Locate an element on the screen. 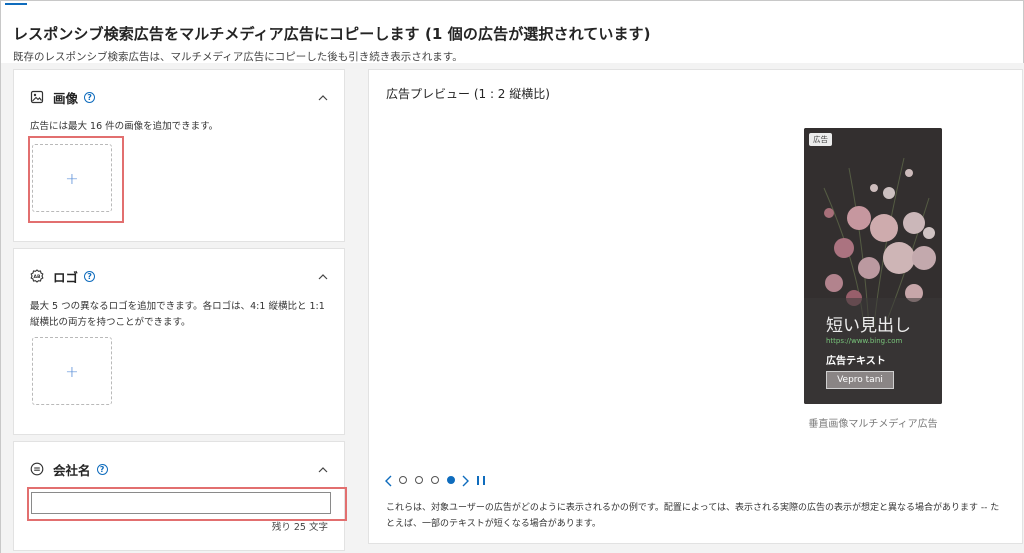  carousel-dot-active is located at coordinates (451, 480).